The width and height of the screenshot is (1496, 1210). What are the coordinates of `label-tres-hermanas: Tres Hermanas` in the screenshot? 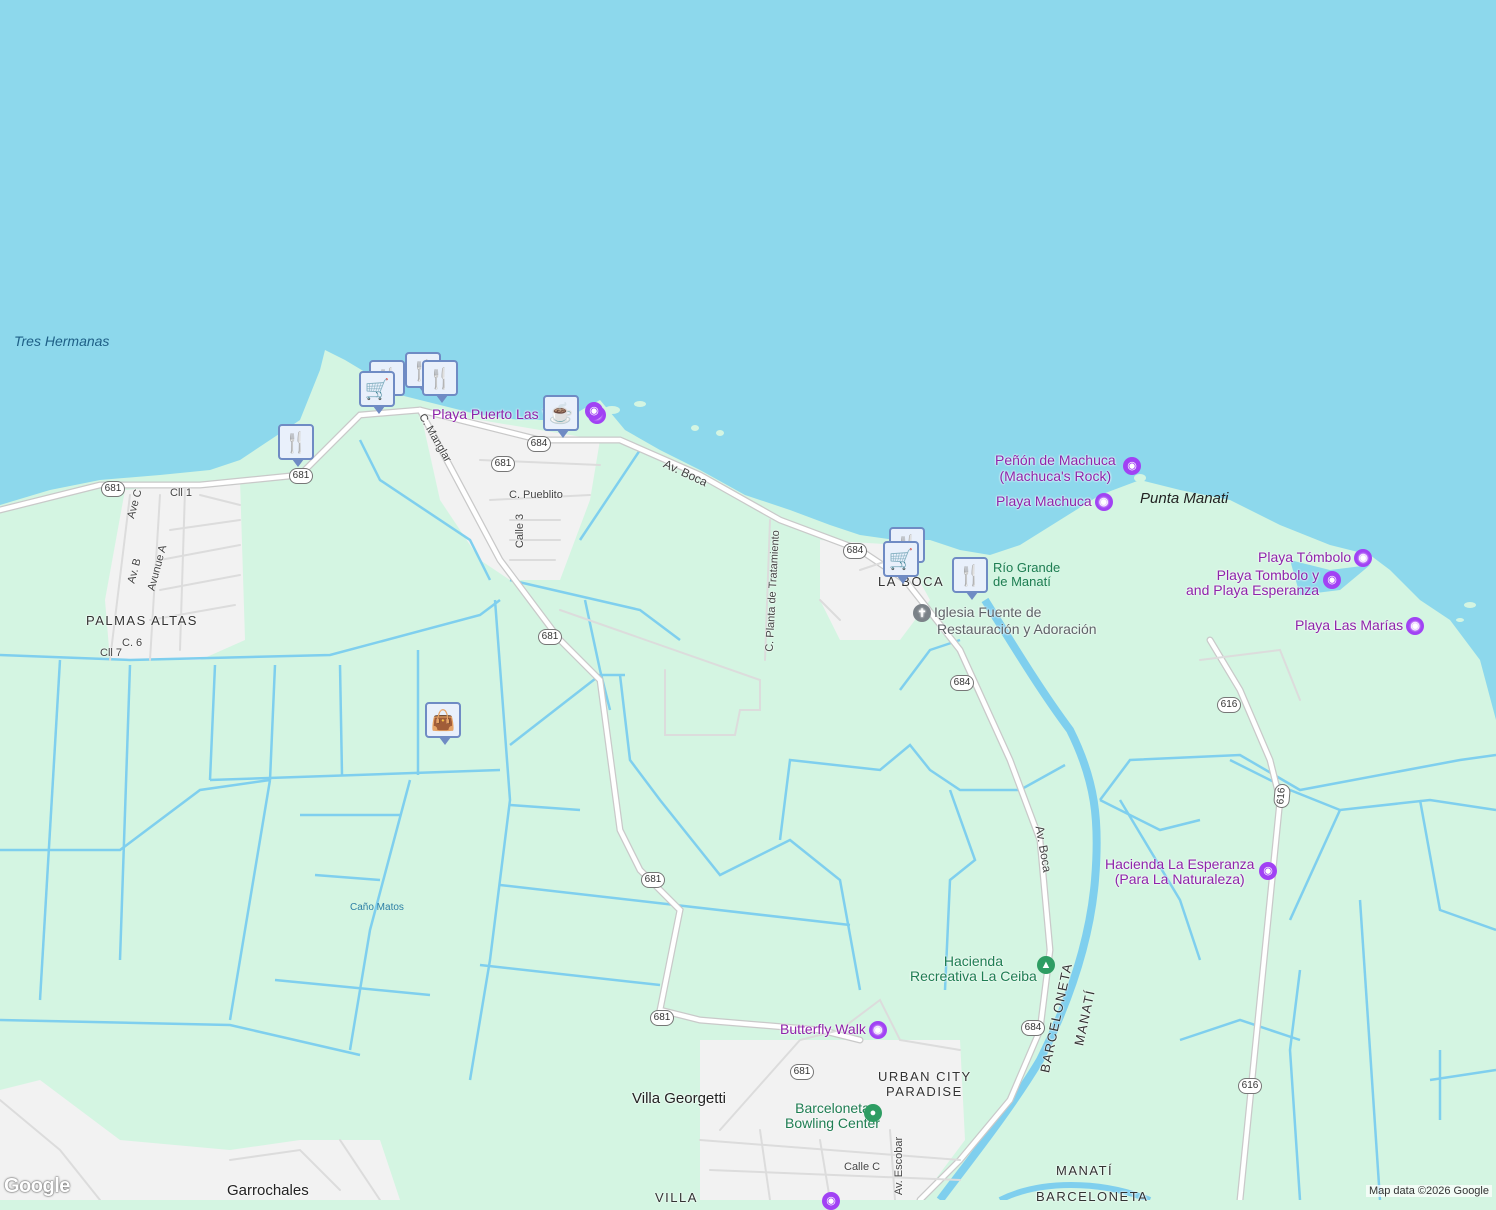 It's located at (62, 341).